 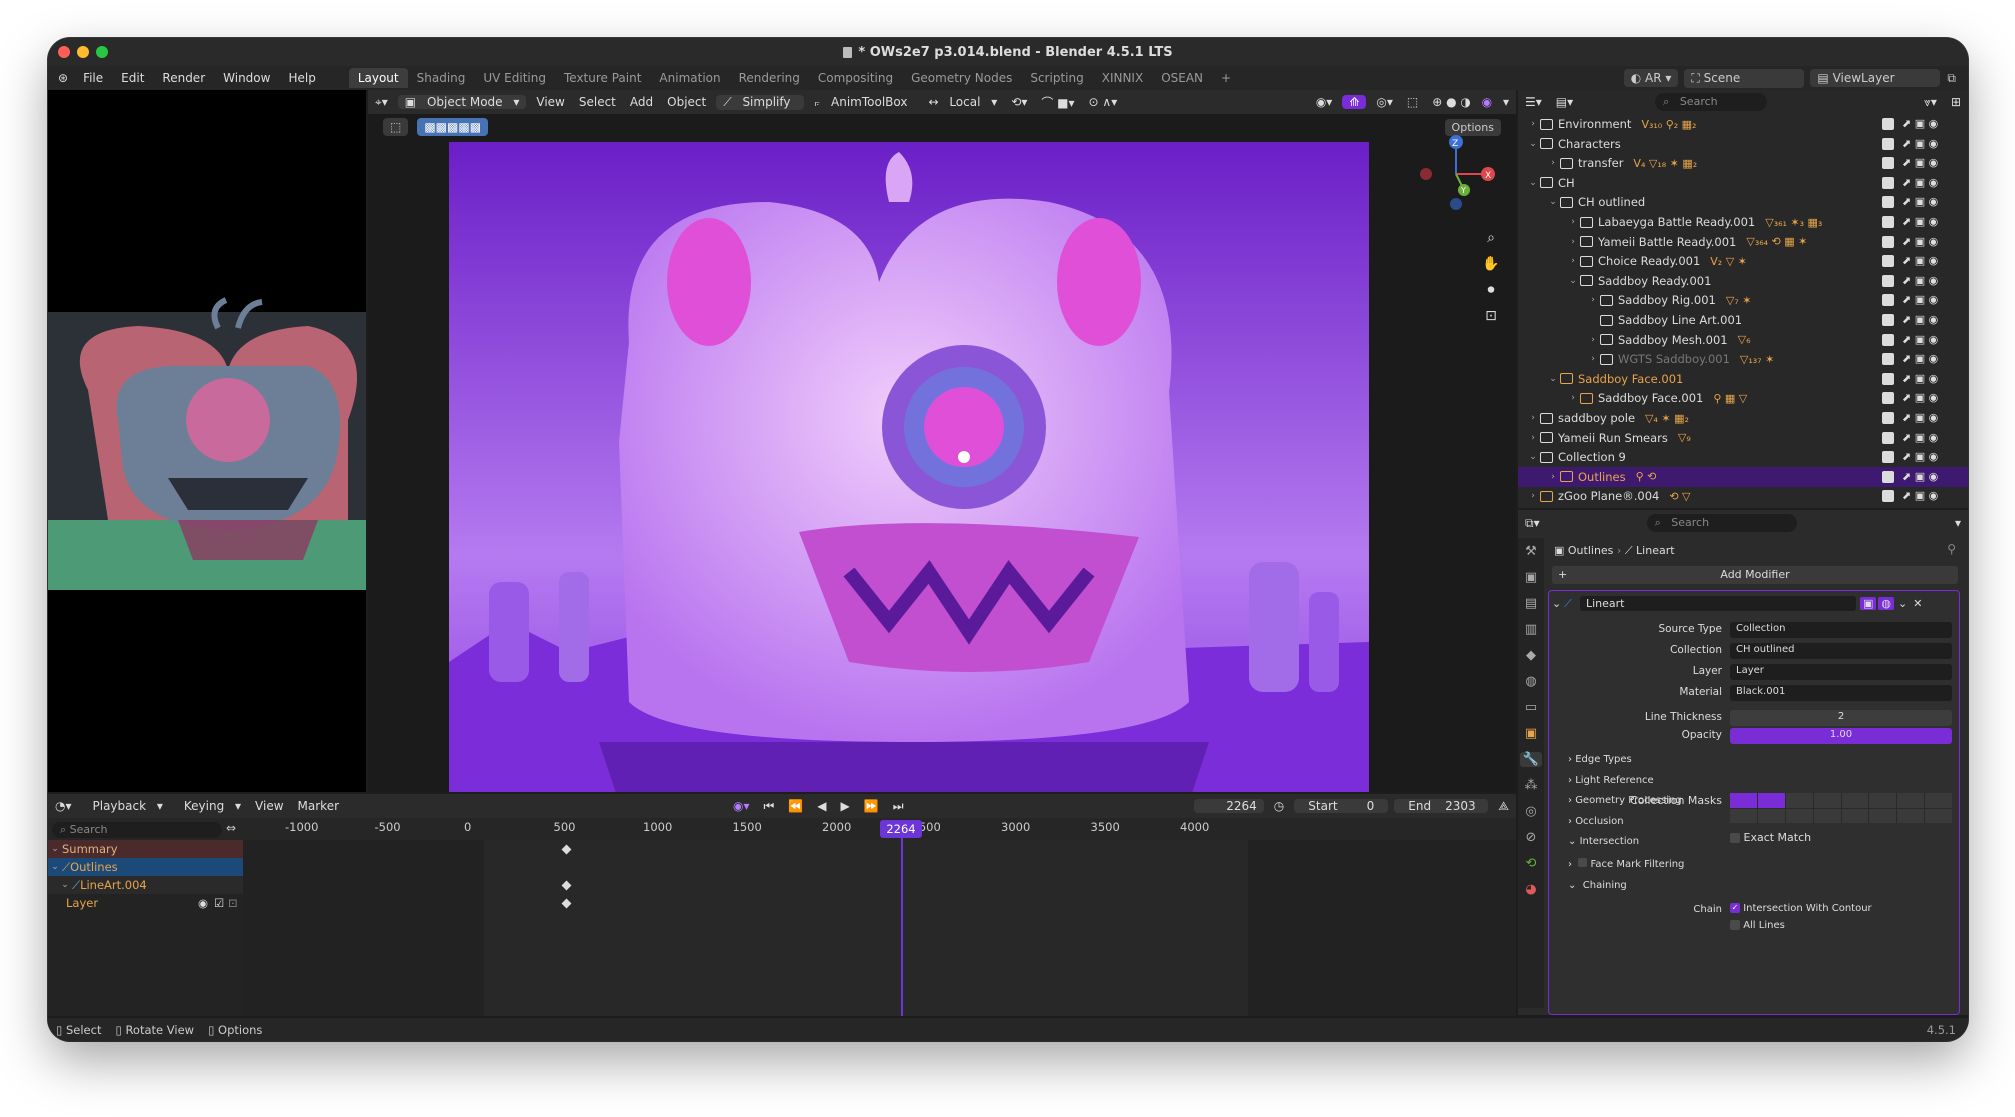 I want to click on animtoolbox-button: ⟔ AnimToolBox, so click(x=864, y=102).